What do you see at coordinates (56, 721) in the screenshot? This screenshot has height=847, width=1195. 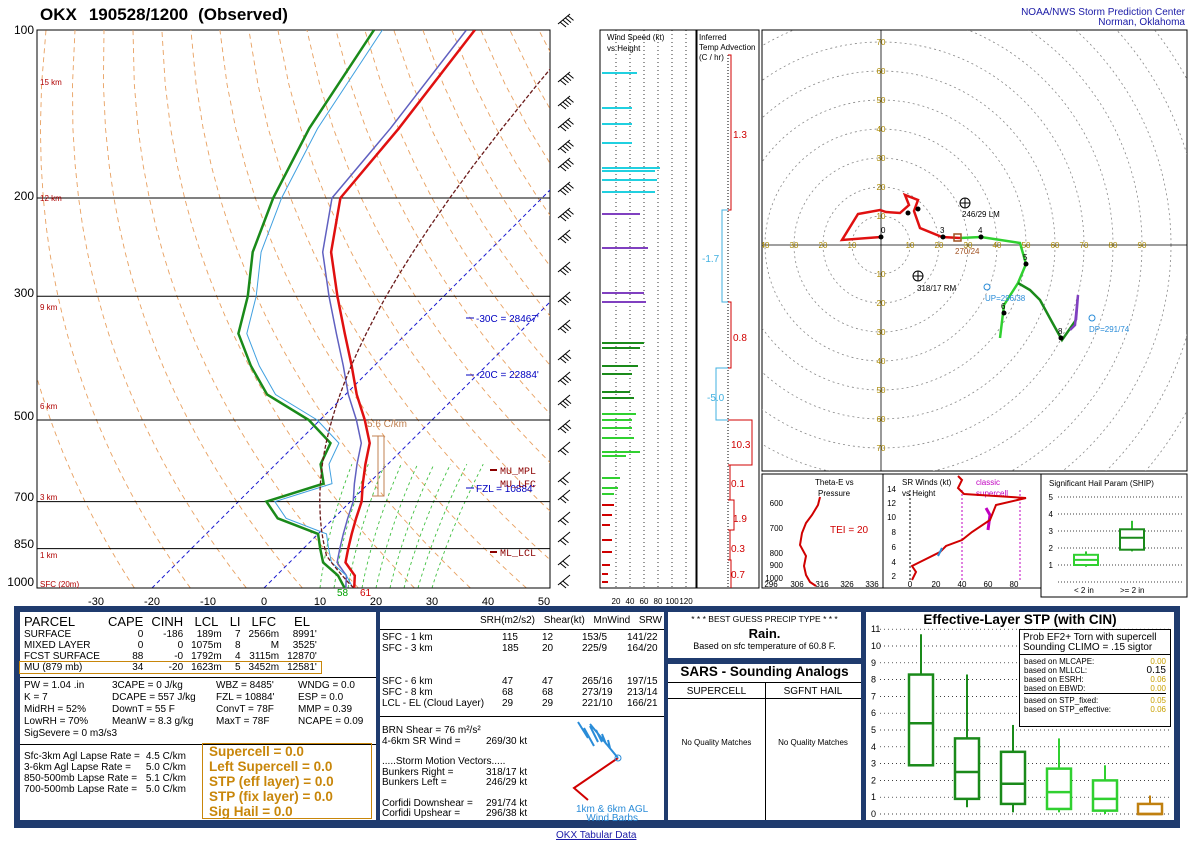 I see `misc-value: LowRH = 70%` at bounding box center [56, 721].